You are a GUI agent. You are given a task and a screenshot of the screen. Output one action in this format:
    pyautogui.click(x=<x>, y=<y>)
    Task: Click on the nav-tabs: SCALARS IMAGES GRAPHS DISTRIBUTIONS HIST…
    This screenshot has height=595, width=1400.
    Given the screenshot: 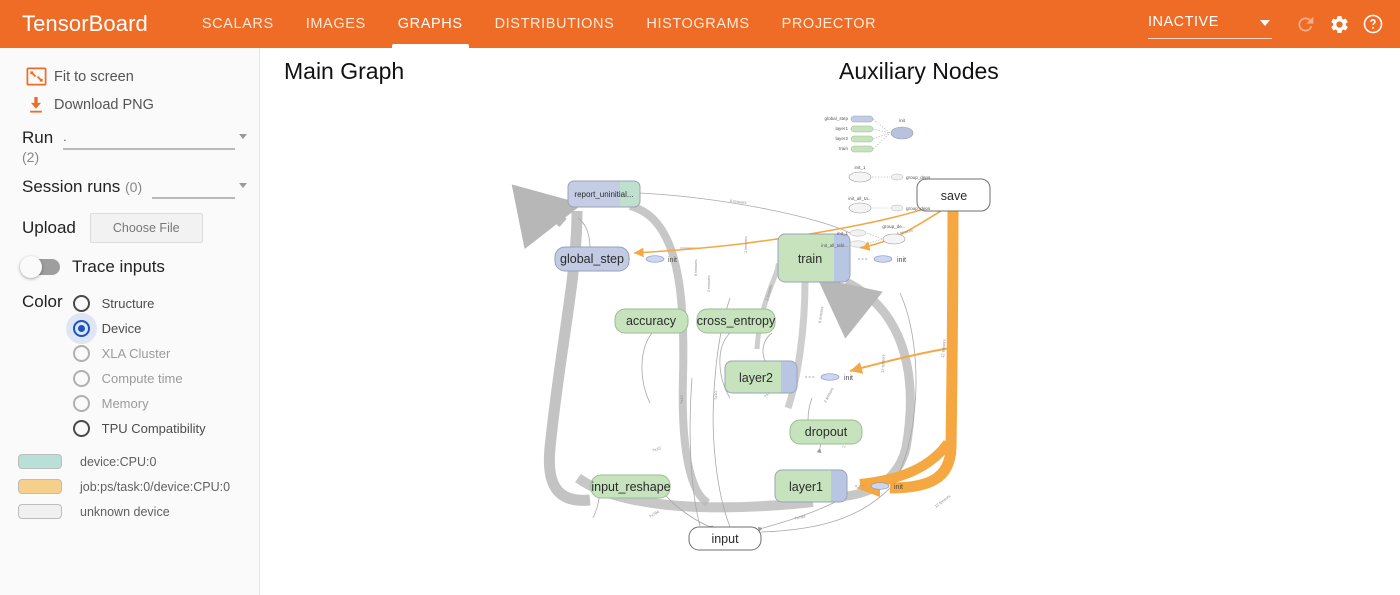 What is the action you would take?
    pyautogui.click(x=539, y=24)
    